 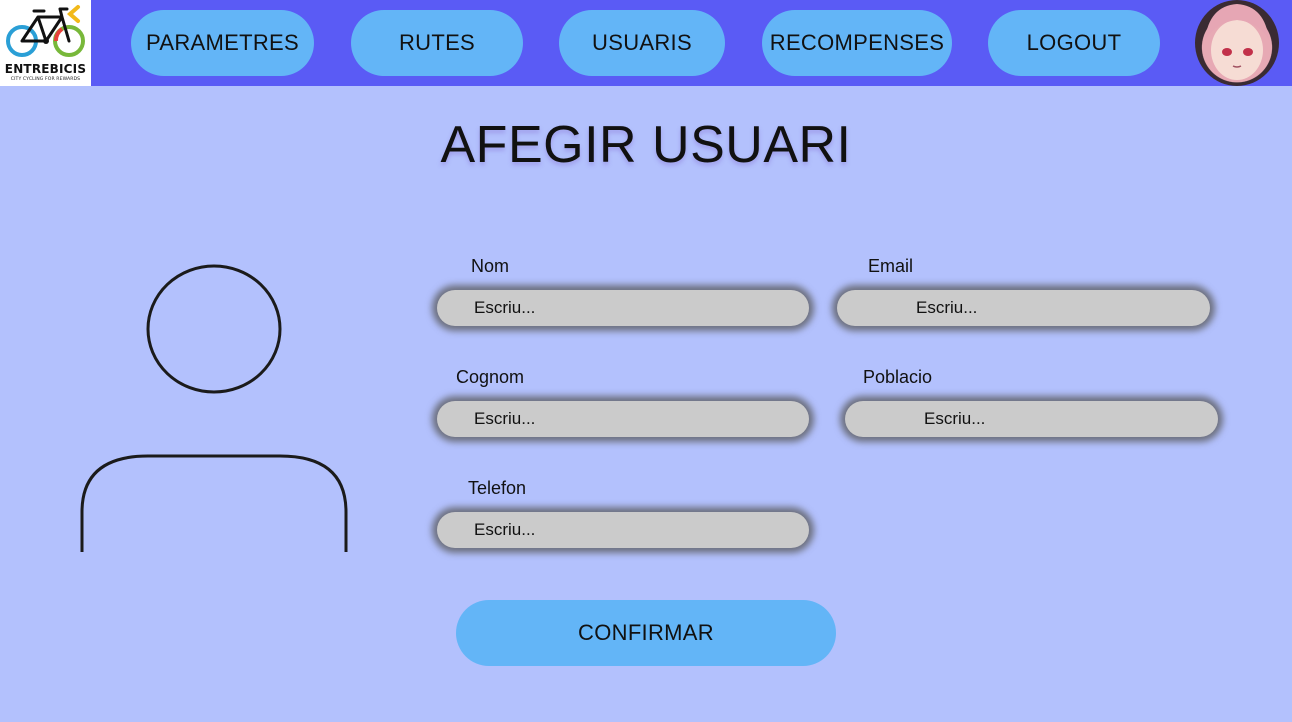 I want to click on nom-label: Nom, so click(x=490, y=266).